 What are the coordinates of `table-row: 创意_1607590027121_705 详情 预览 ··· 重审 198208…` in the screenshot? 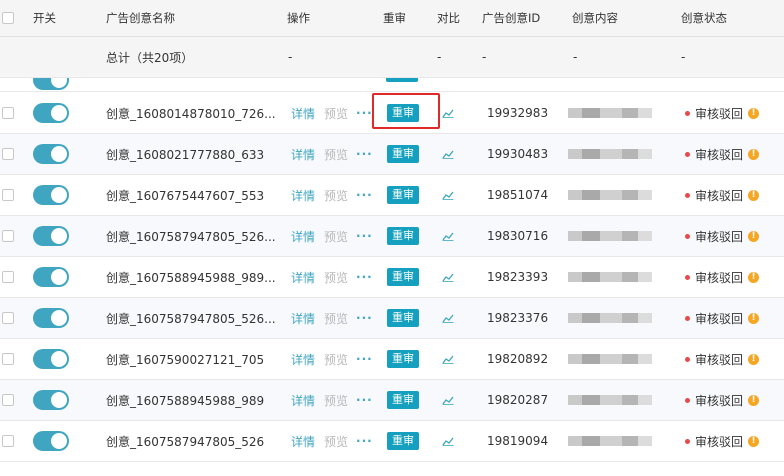 It's located at (392, 359).